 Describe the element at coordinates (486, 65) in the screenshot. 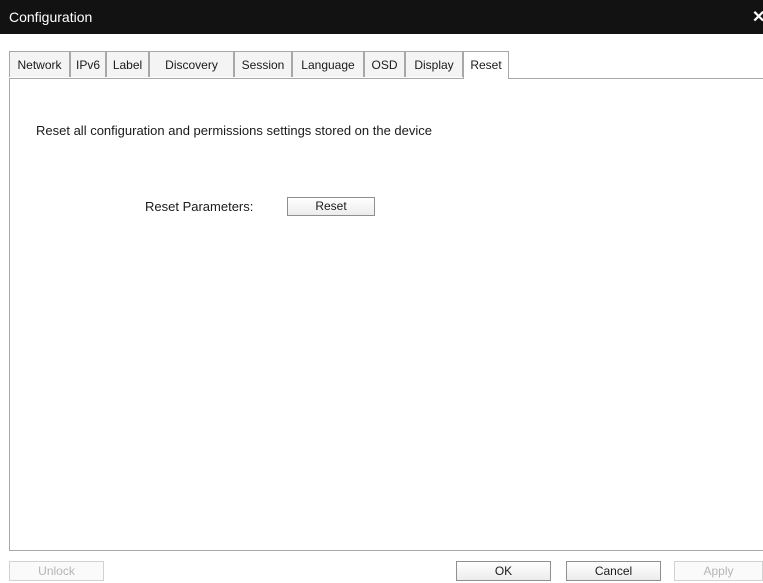

I see `tab-reset: Reset` at that location.